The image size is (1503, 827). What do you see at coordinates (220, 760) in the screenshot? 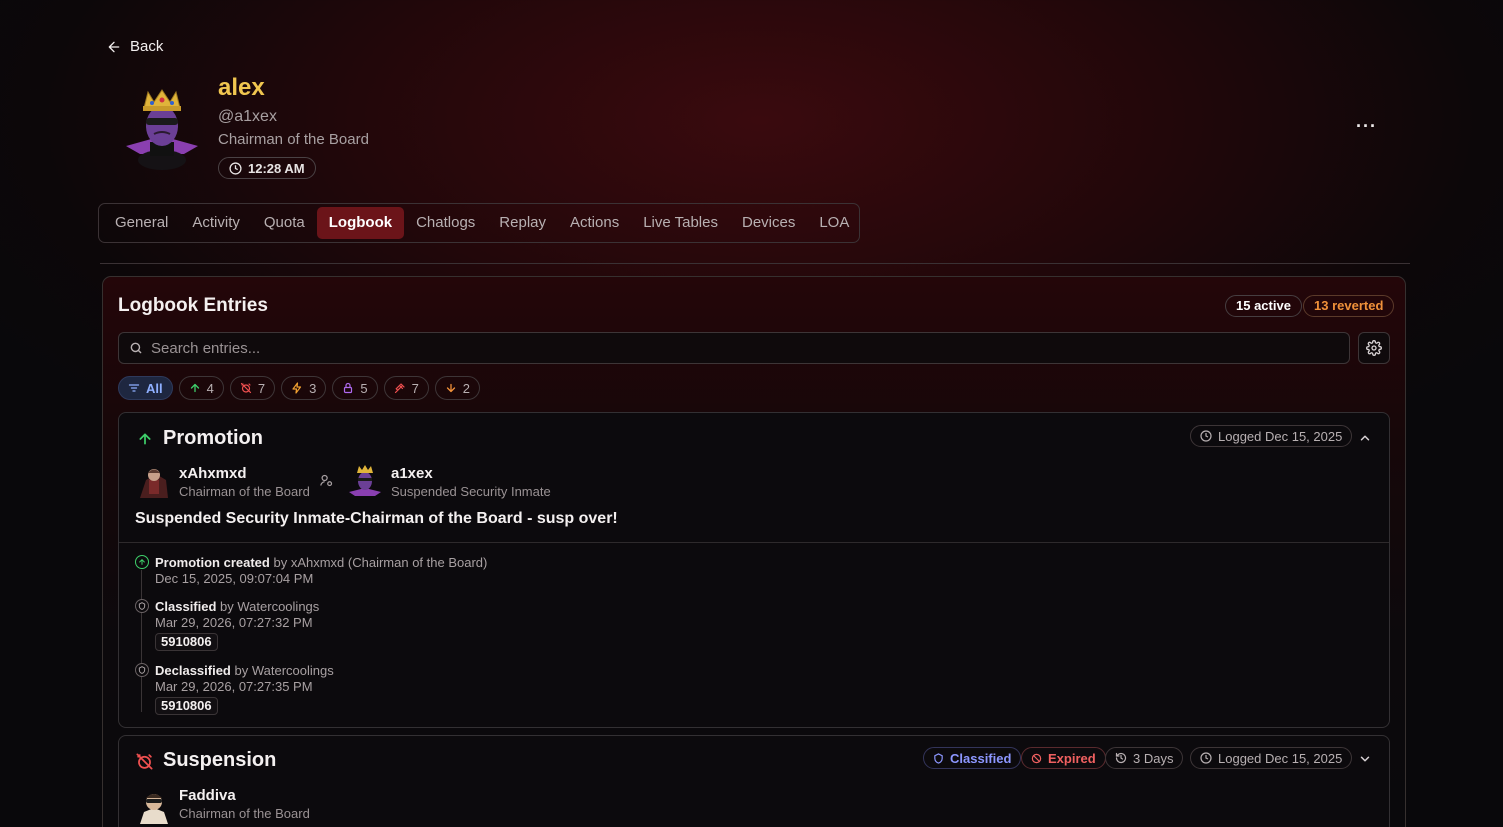
I see `entry-type-title: Suspension` at bounding box center [220, 760].